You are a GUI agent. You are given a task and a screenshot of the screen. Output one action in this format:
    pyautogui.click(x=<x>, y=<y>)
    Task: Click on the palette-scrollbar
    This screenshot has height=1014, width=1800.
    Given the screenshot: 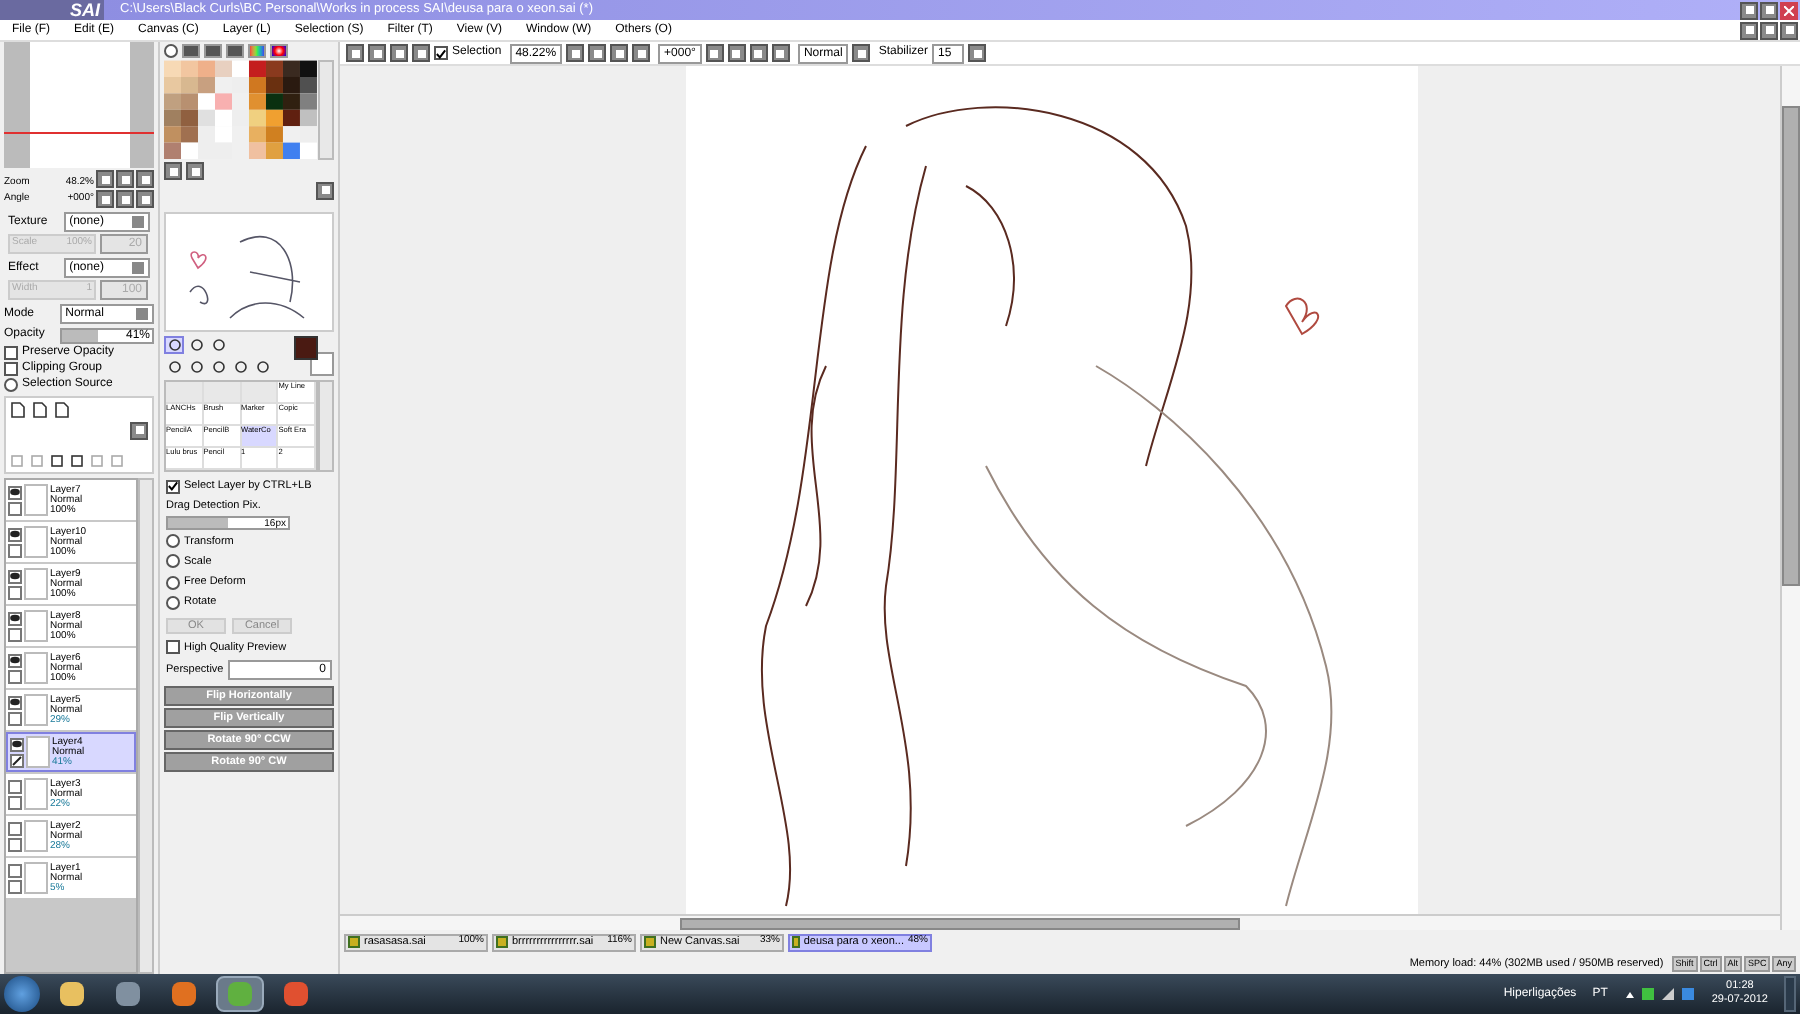 What is the action you would take?
    pyautogui.click(x=326, y=110)
    